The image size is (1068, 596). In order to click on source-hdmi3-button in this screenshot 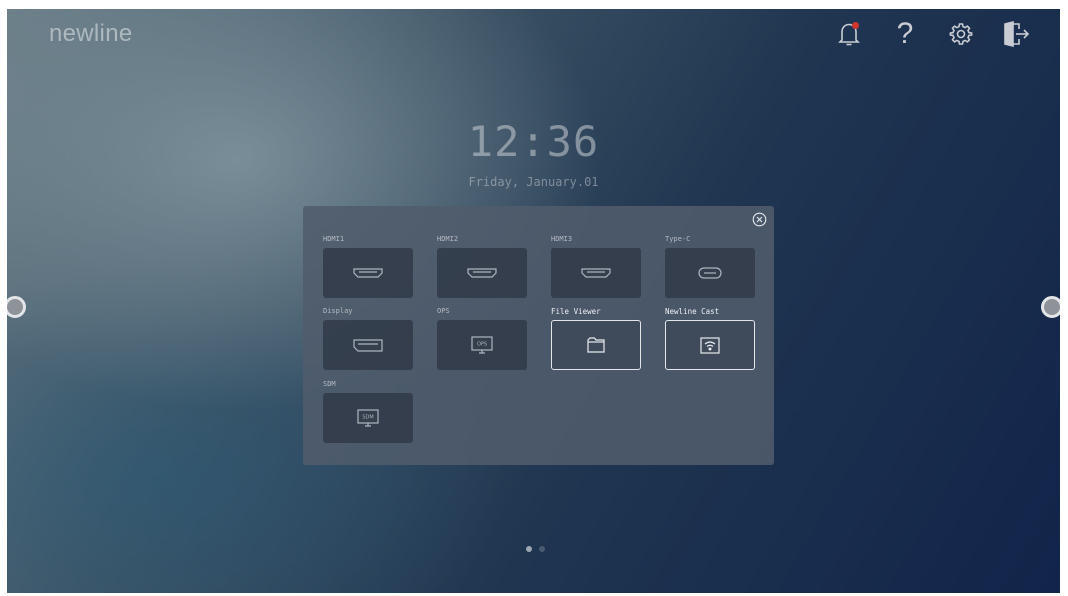, I will do `click(596, 273)`.